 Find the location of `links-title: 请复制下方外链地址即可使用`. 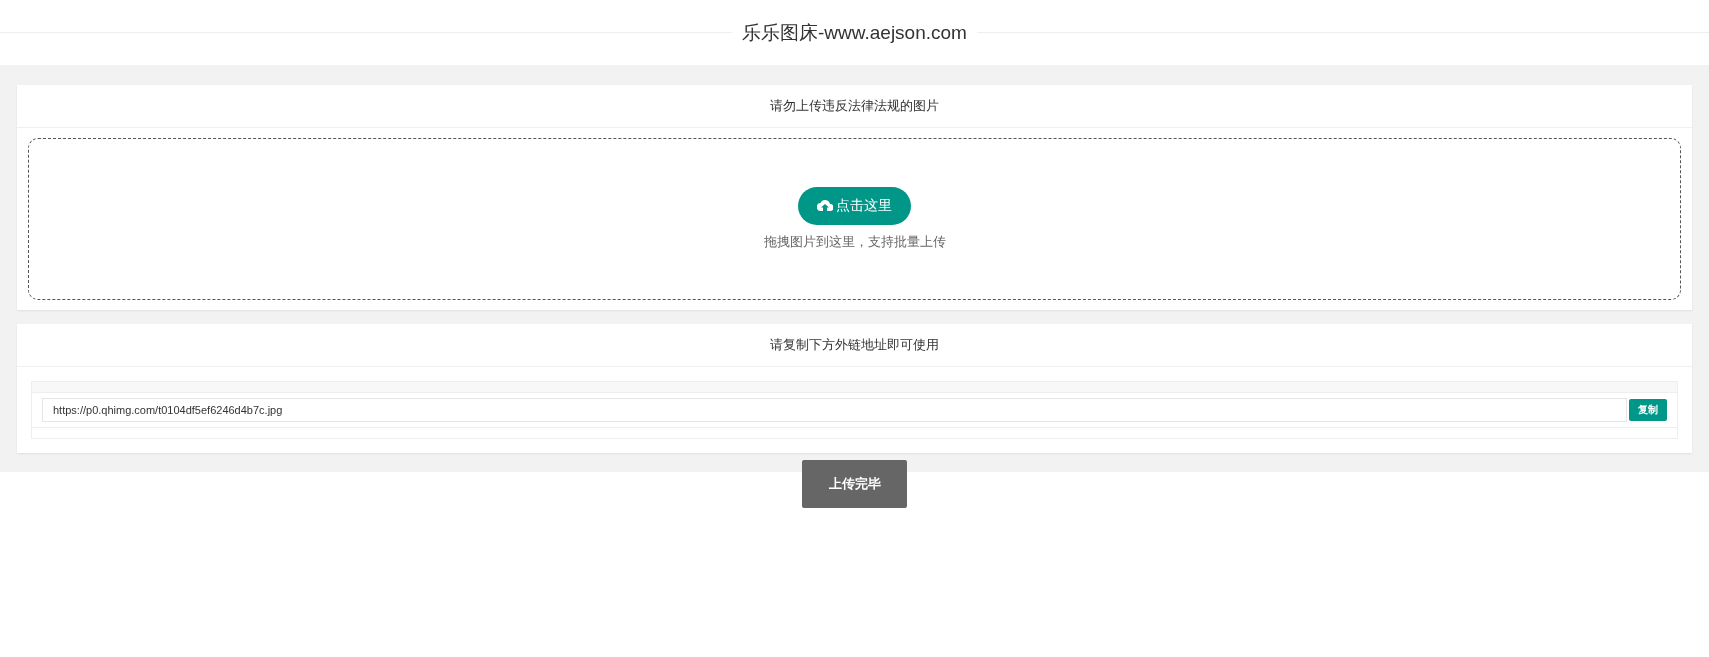

links-title: 请复制下方外链地址即可使用 is located at coordinates (854, 345).